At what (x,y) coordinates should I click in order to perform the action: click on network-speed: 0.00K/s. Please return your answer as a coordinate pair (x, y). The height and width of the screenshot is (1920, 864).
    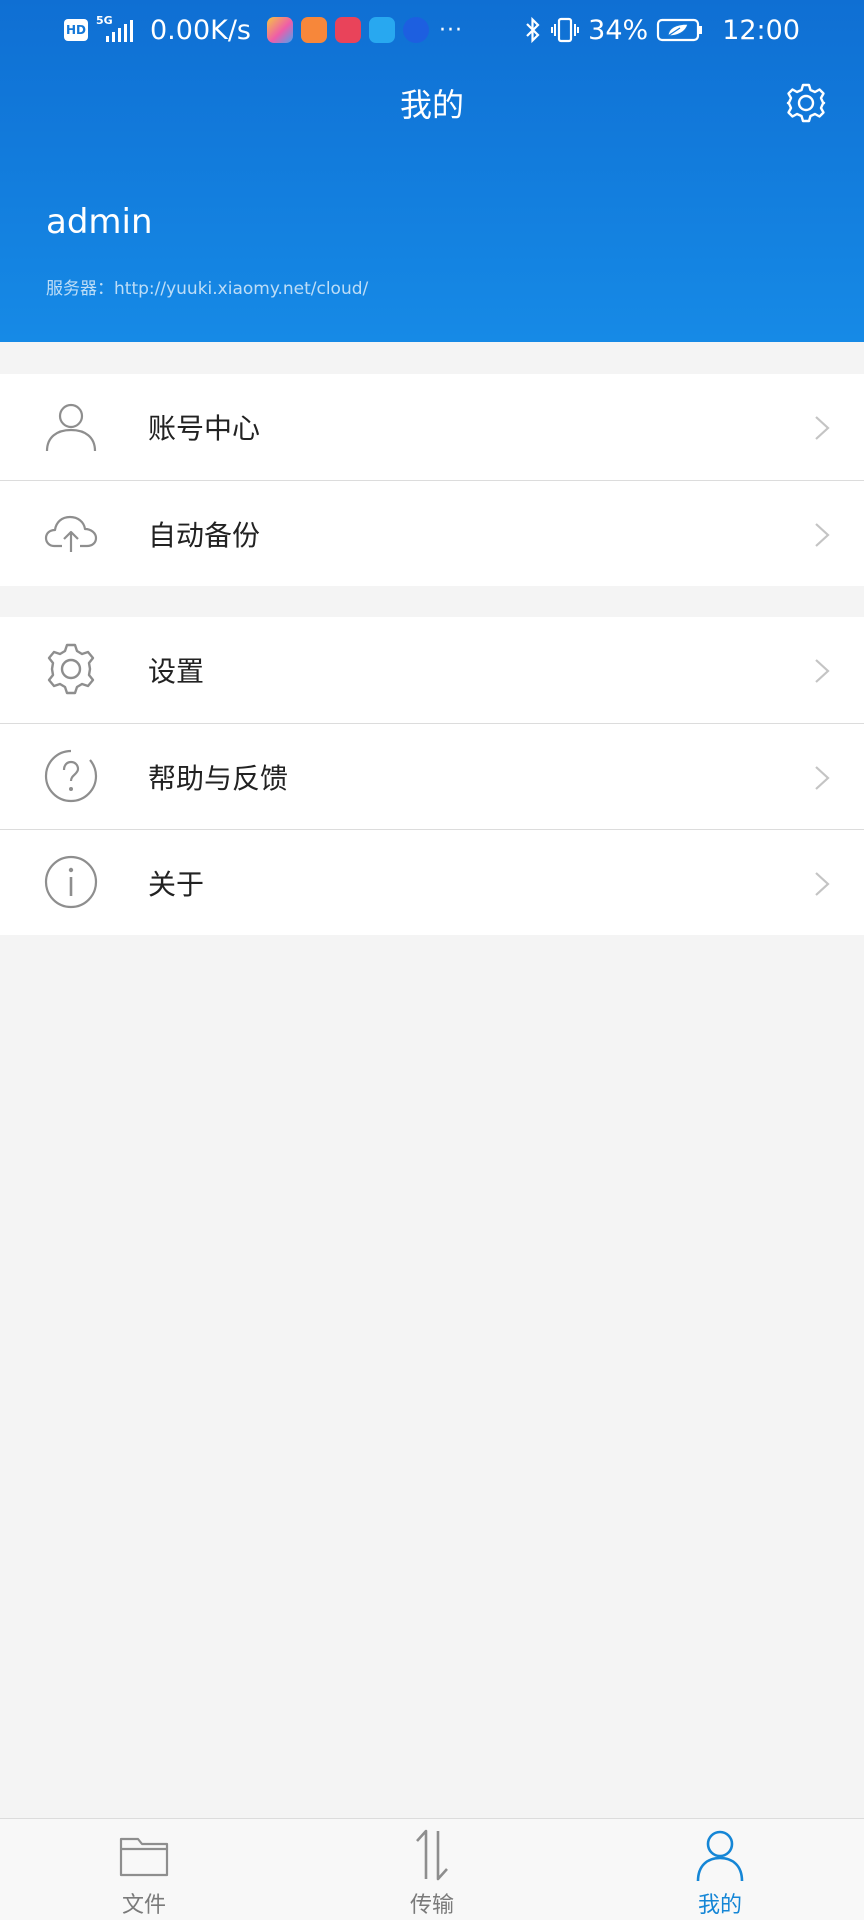
    Looking at the image, I should click on (200, 30).